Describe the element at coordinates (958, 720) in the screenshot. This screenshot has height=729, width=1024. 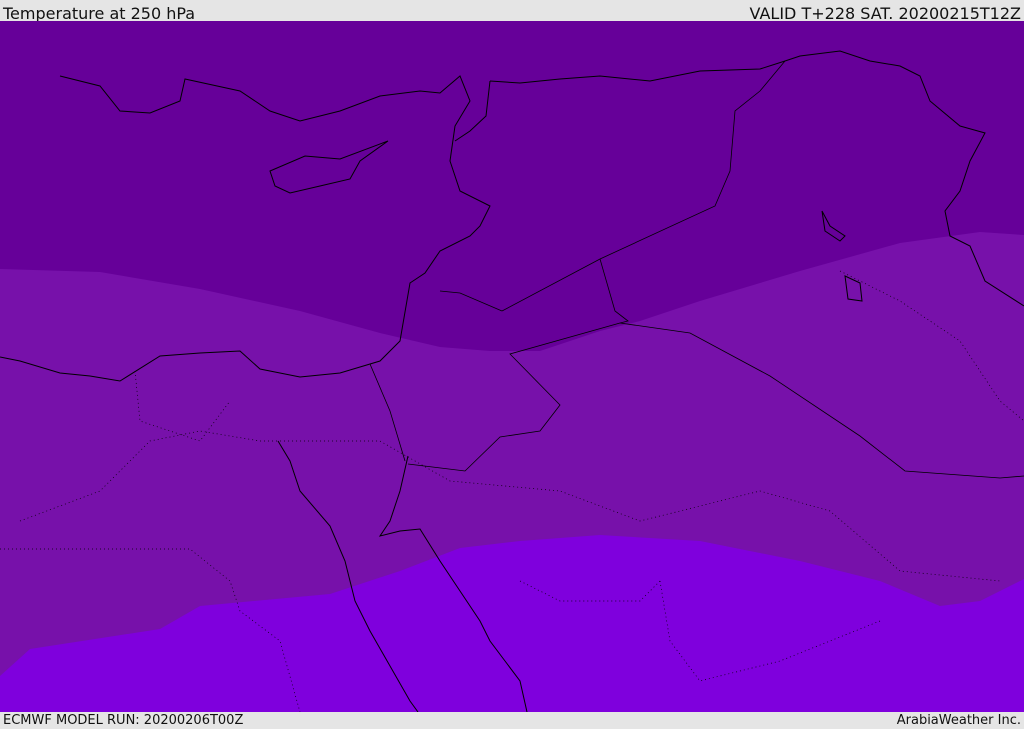
I see `brand-label: ArabiaWeather Inc.` at that location.